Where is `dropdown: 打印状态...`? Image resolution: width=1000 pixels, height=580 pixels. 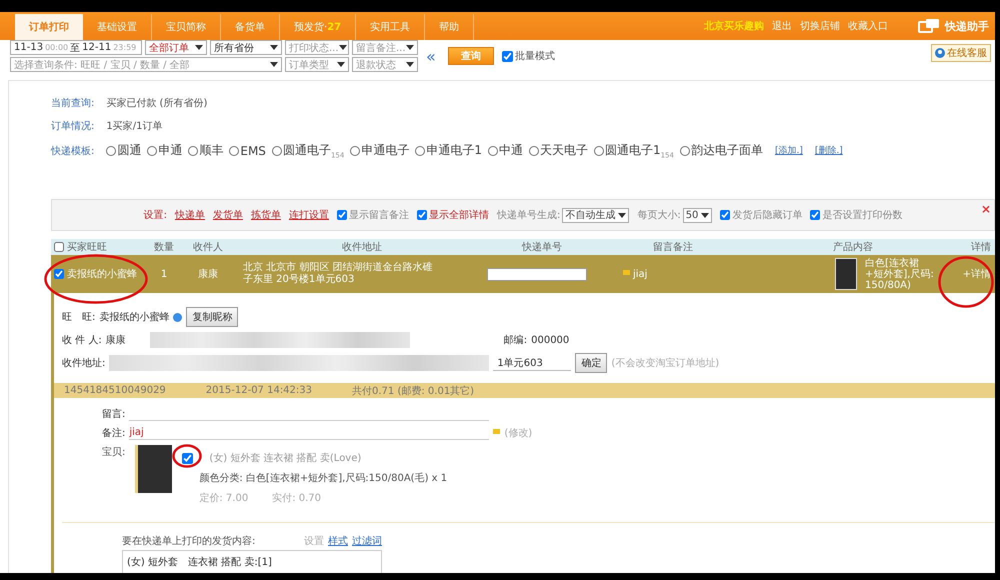 dropdown: 打印状态... is located at coordinates (317, 47).